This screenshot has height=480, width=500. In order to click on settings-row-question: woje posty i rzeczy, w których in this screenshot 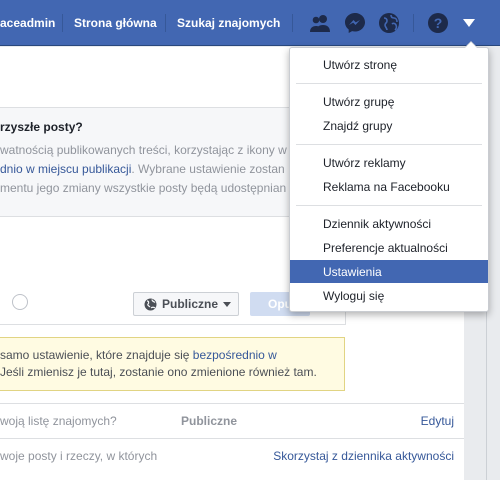, I will do `click(79, 456)`.